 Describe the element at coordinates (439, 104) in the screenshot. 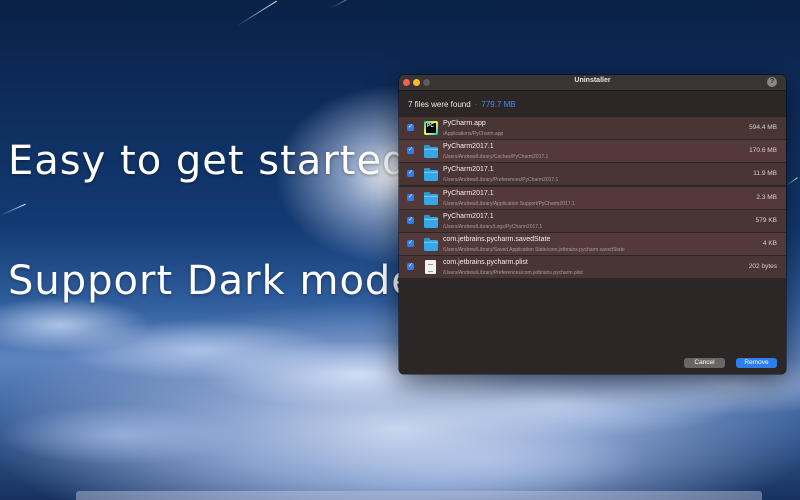

I see `files-count-text: 7 files were found` at that location.